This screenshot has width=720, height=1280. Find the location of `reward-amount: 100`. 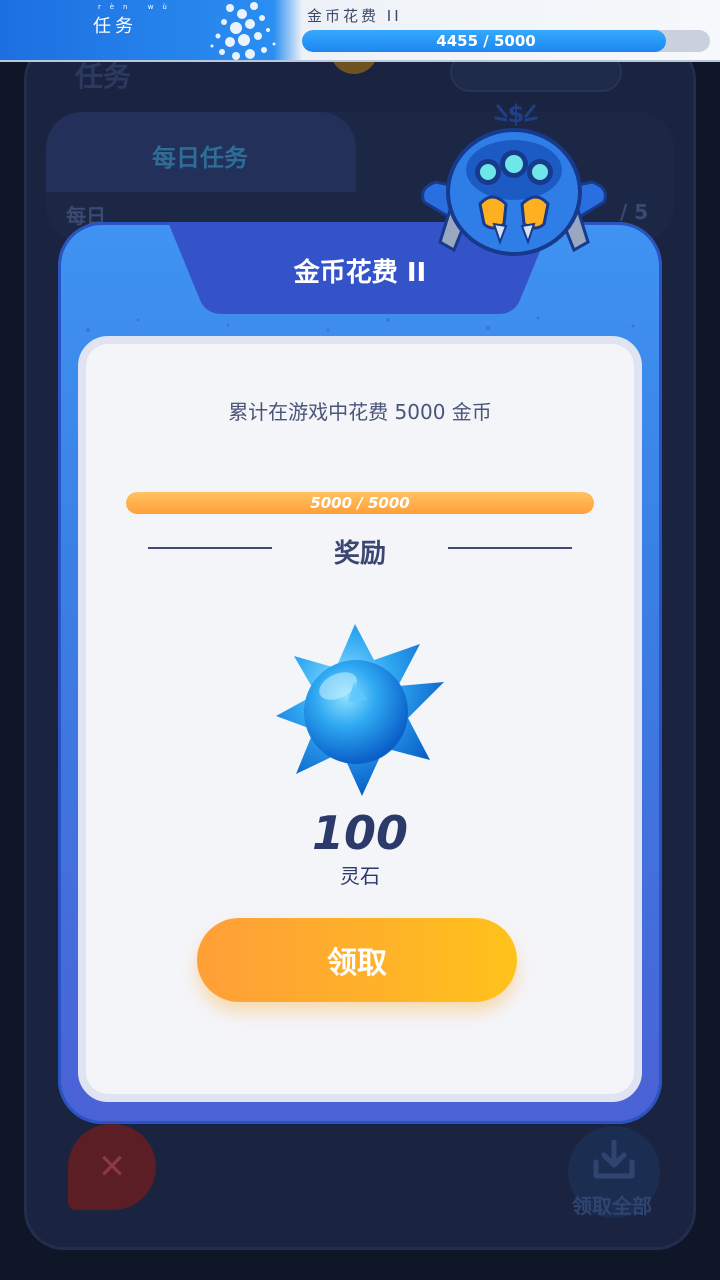

reward-amount: 100 is located at coordinates (360, 833).